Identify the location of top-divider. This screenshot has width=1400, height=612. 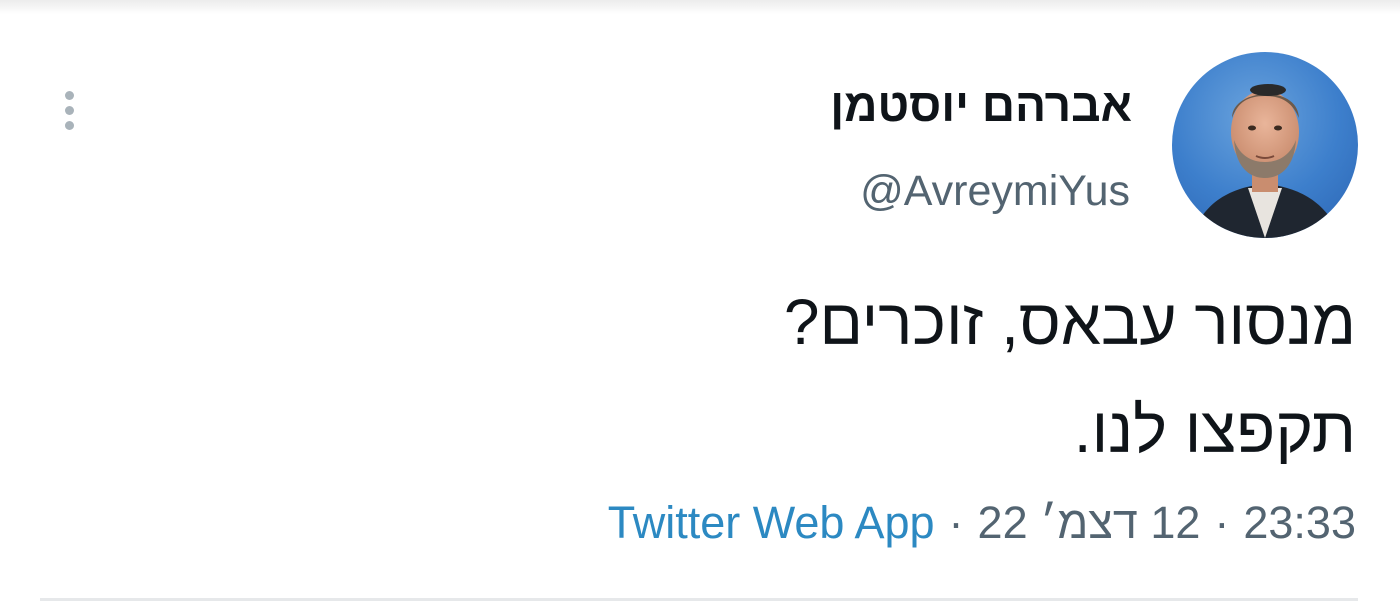
(700, 7).